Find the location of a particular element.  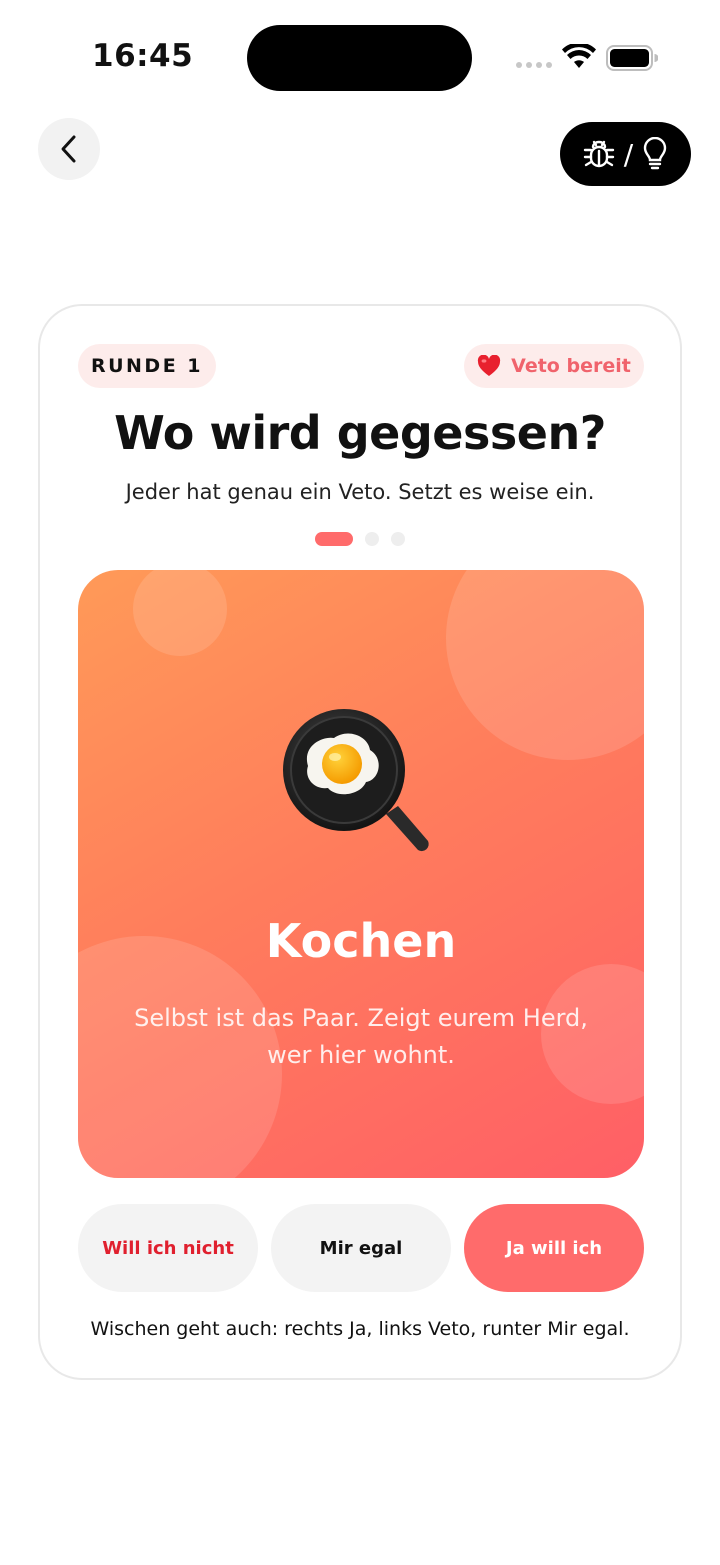

dynamic-island is located at coordinates (359, 58).